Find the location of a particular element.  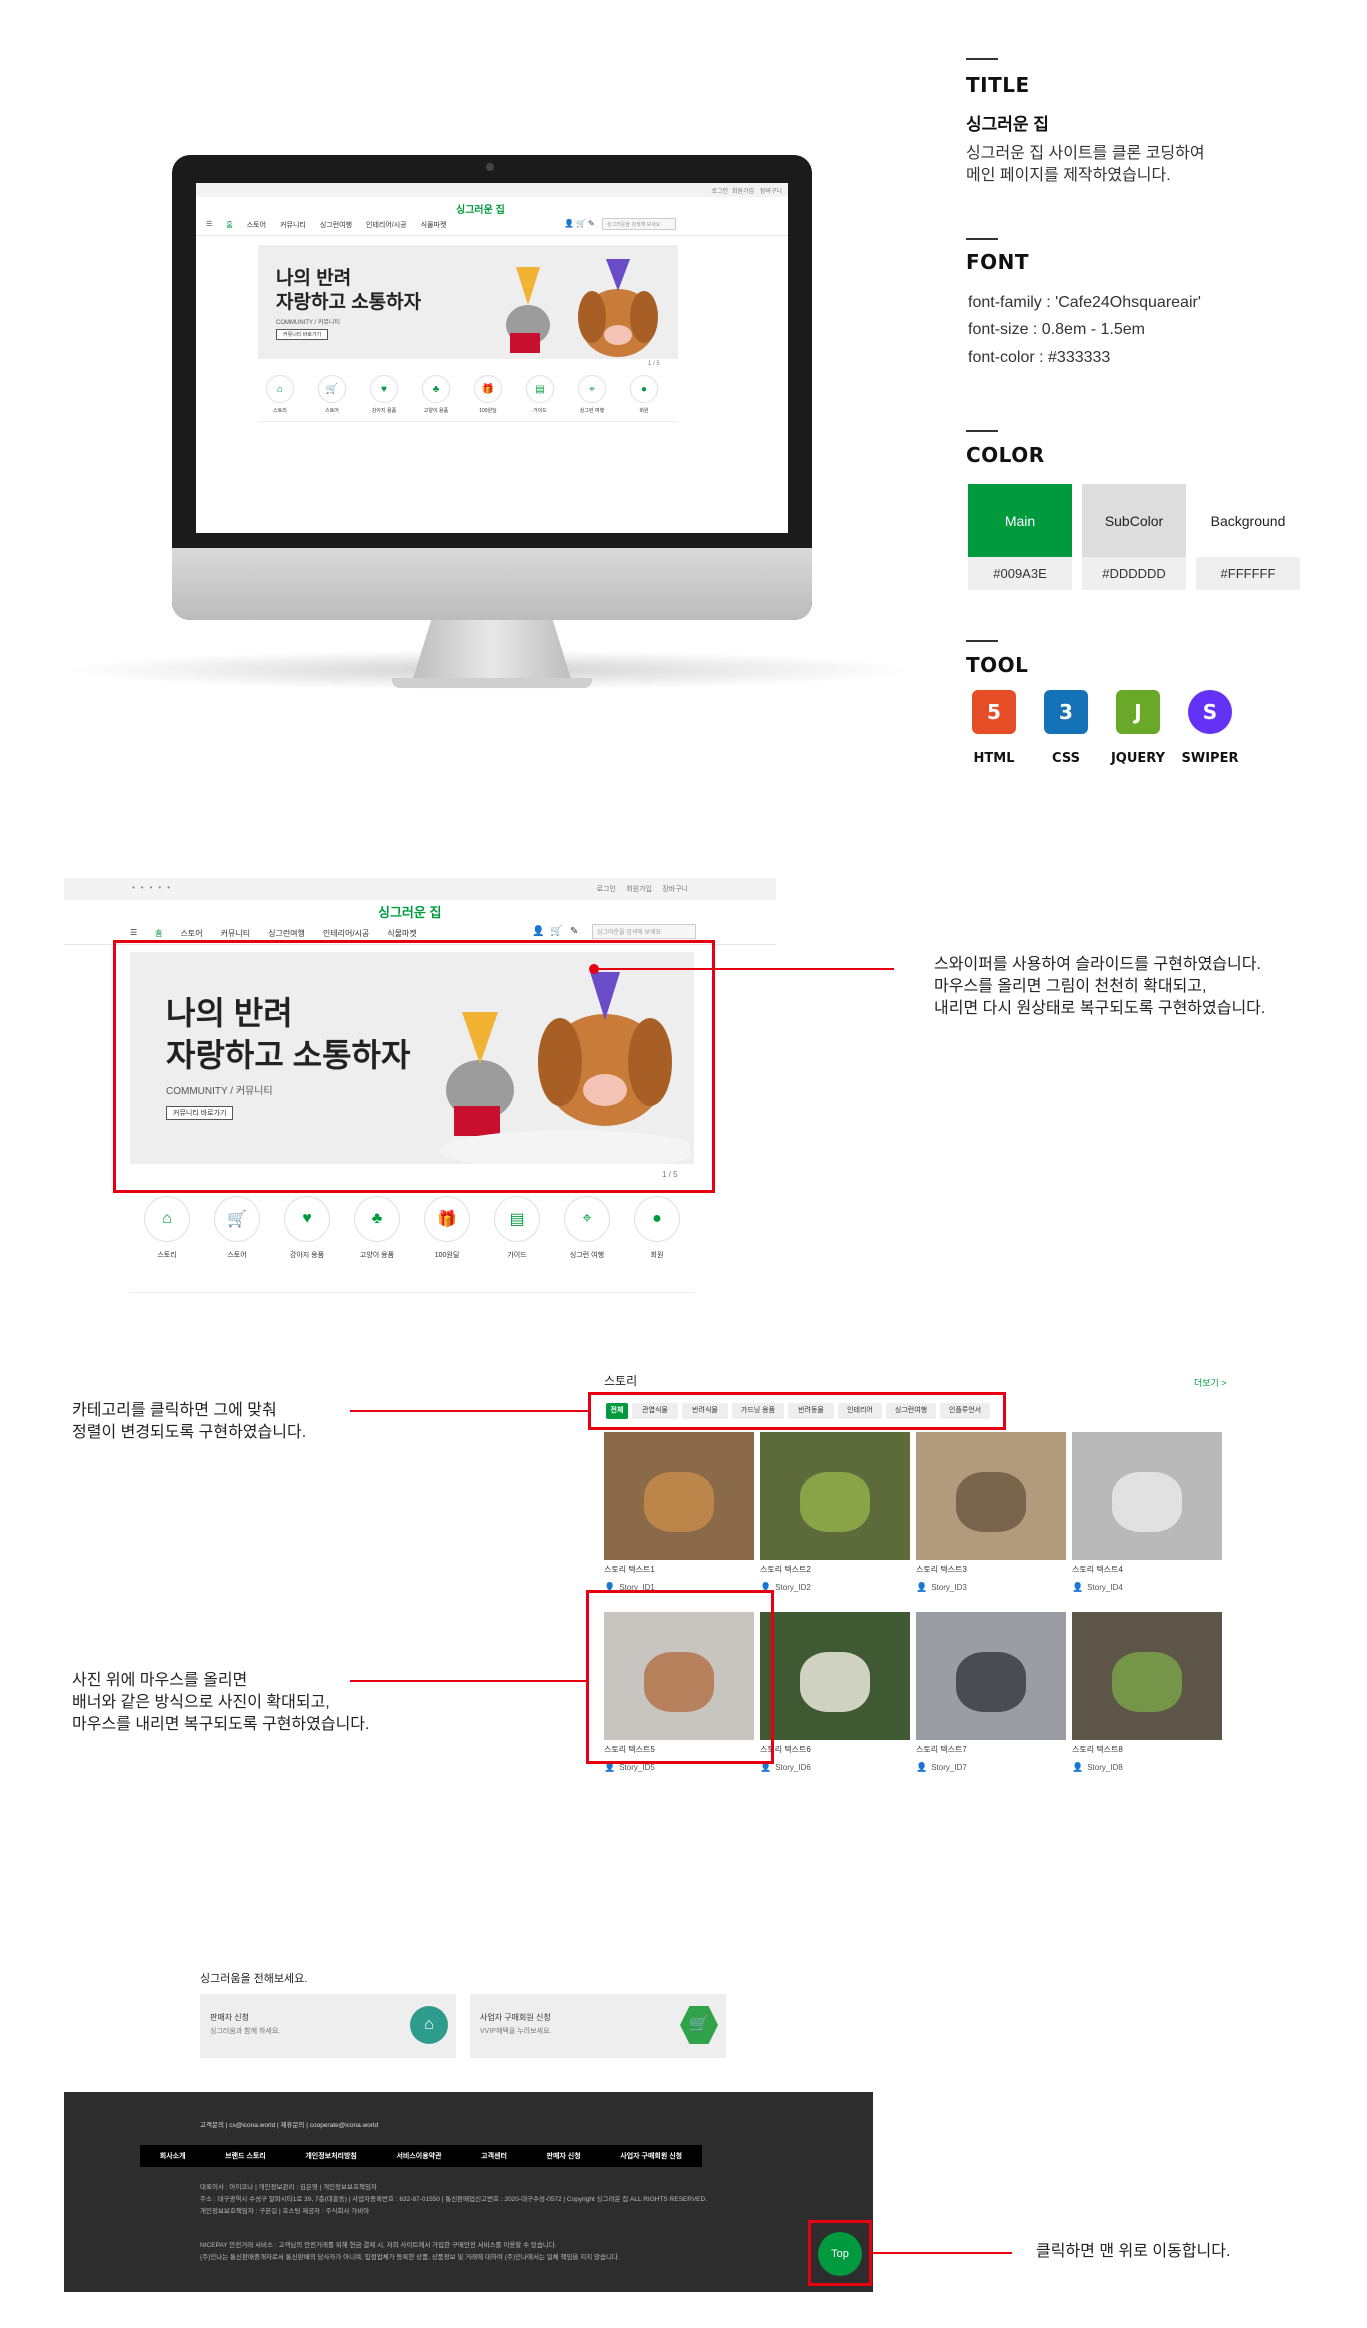

camera-icon is located at coordinates (490, 167).